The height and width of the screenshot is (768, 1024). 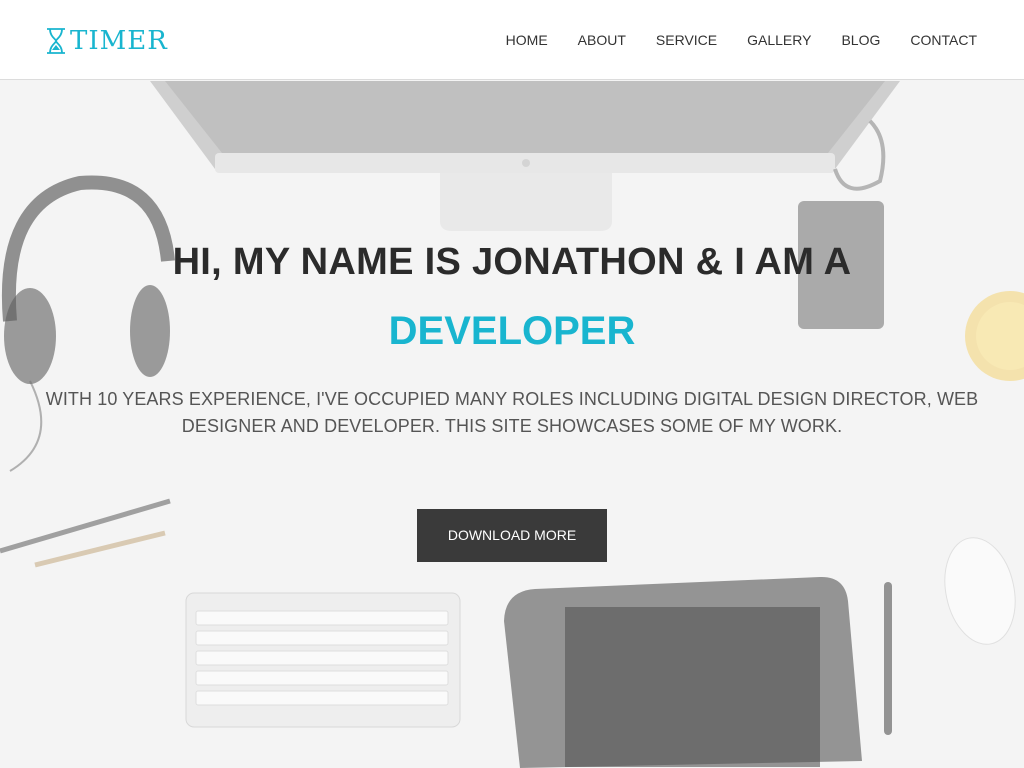 I want to click on hero-headline: HI, MY NAME IS JONATHON & I AM A, so click(x=512, y=262).